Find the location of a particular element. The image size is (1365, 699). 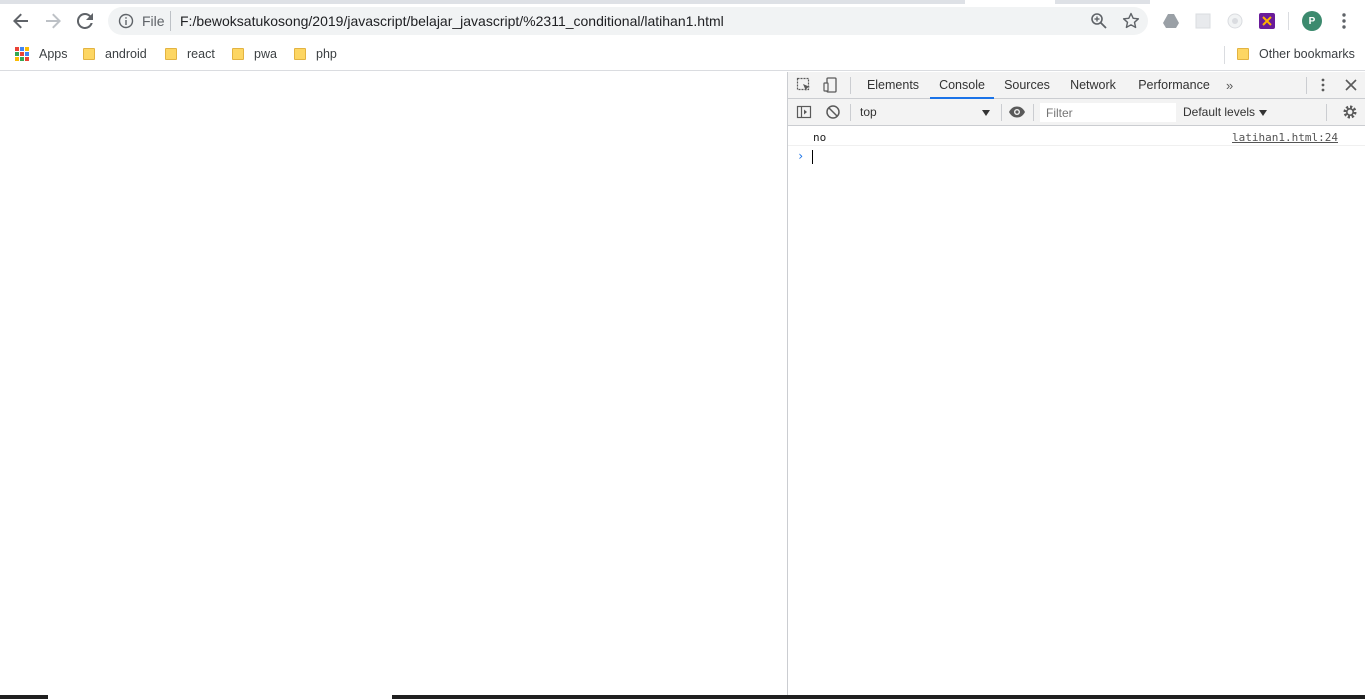

tab-console: Console is located at coordinates (962, 85).